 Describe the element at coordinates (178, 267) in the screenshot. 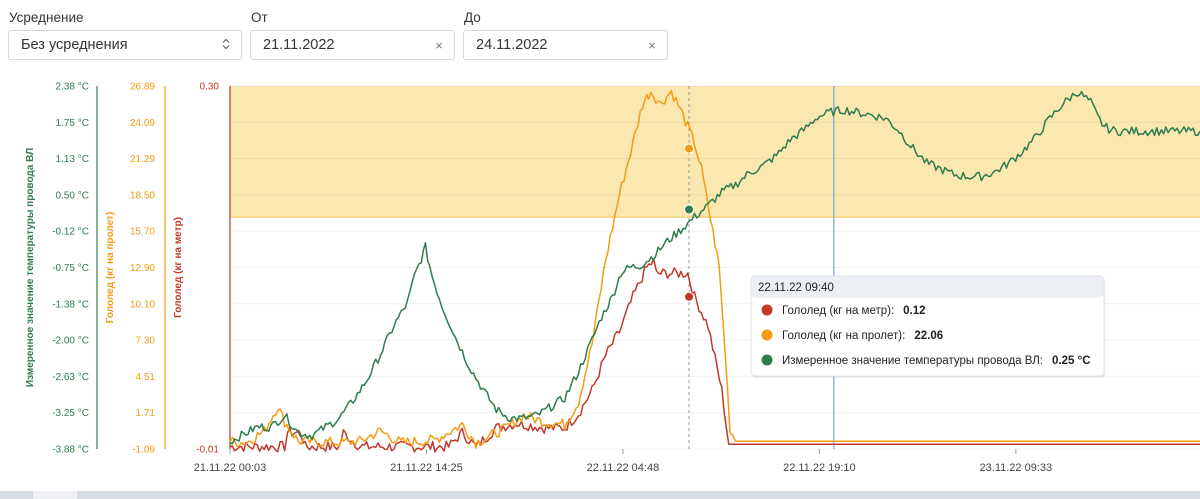

I see `axis-title-meter: Гололед (кг на метр)` at that location.